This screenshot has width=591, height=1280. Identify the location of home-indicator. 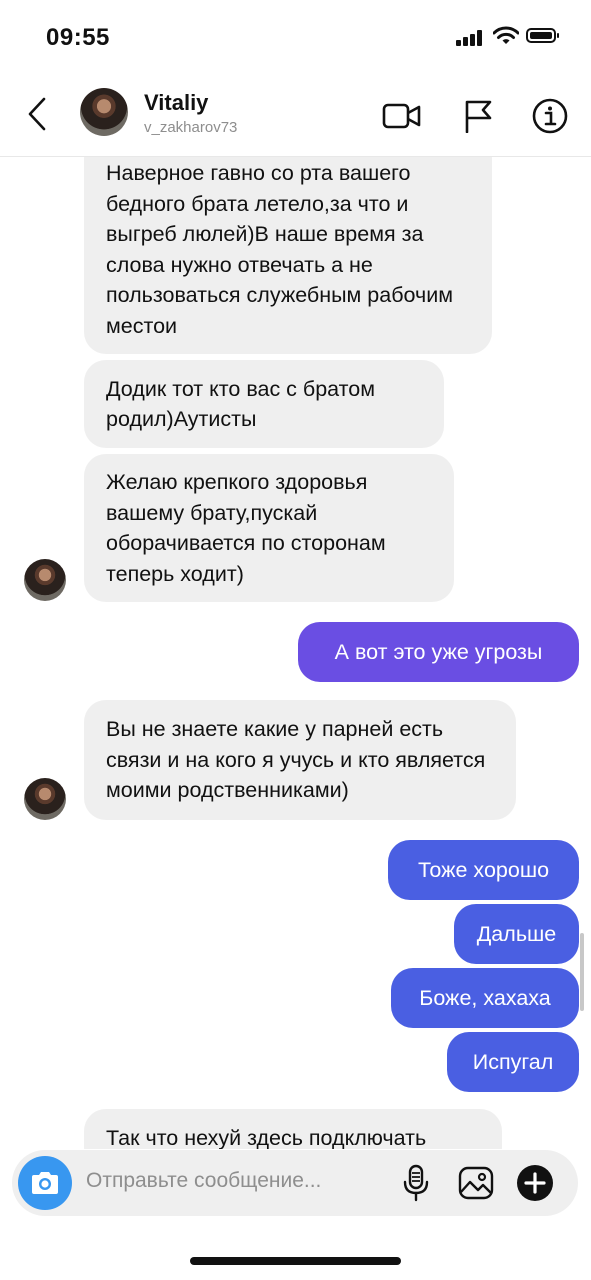
(295, 1261).